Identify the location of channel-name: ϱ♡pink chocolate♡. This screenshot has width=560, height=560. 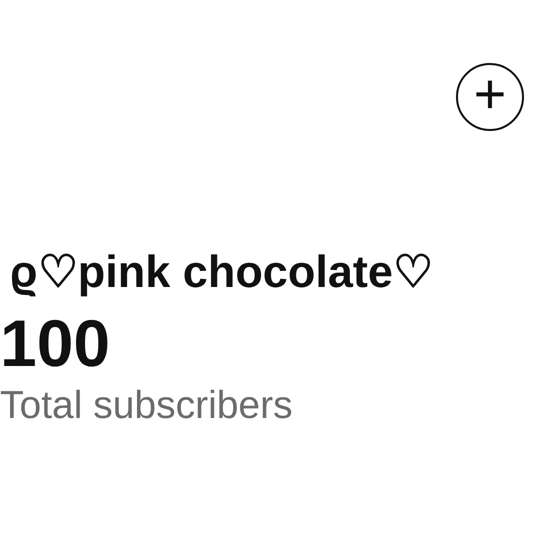
(222, 271).